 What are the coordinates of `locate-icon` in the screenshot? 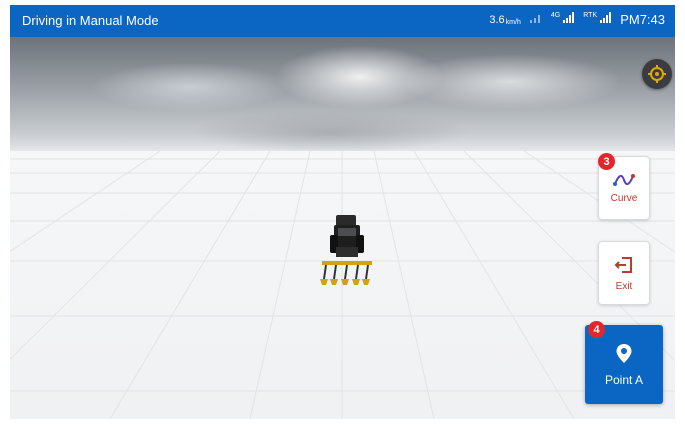 It's located at (657, 74).